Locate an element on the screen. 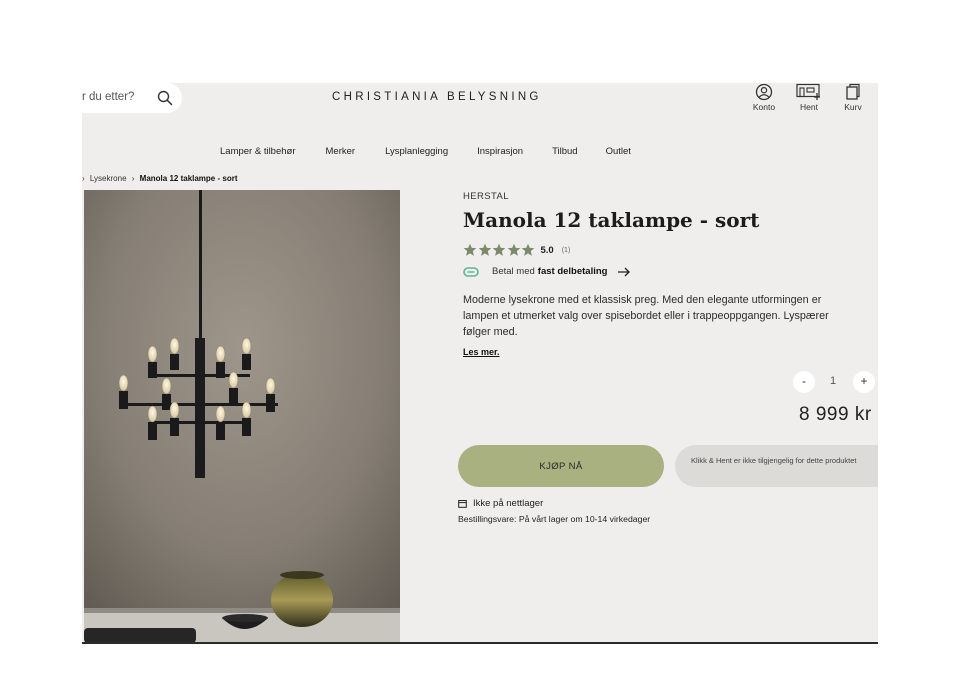 This screenshot has width=960, height=681. quantity-value: 1 is located at coordinates (833, 381).